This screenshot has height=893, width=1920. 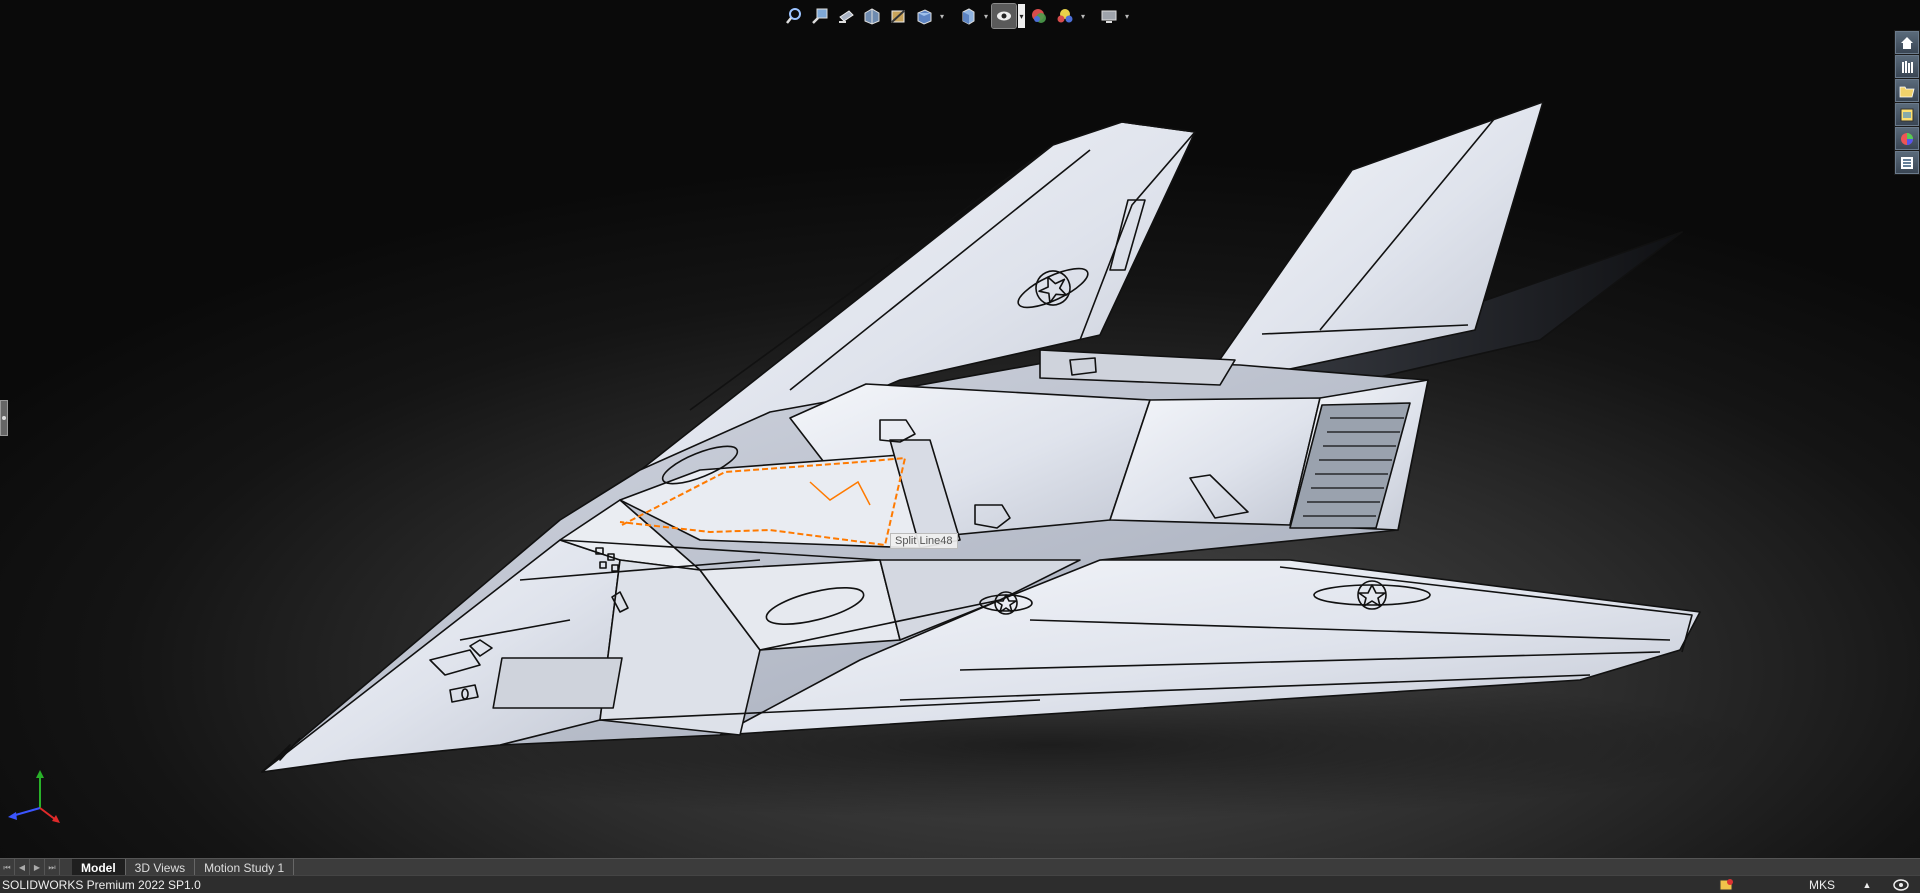 What do you see at coordinates (1004, 16) in the screenshot?
I see `hide-show-items-icon` at bounding box center [1004, 16].